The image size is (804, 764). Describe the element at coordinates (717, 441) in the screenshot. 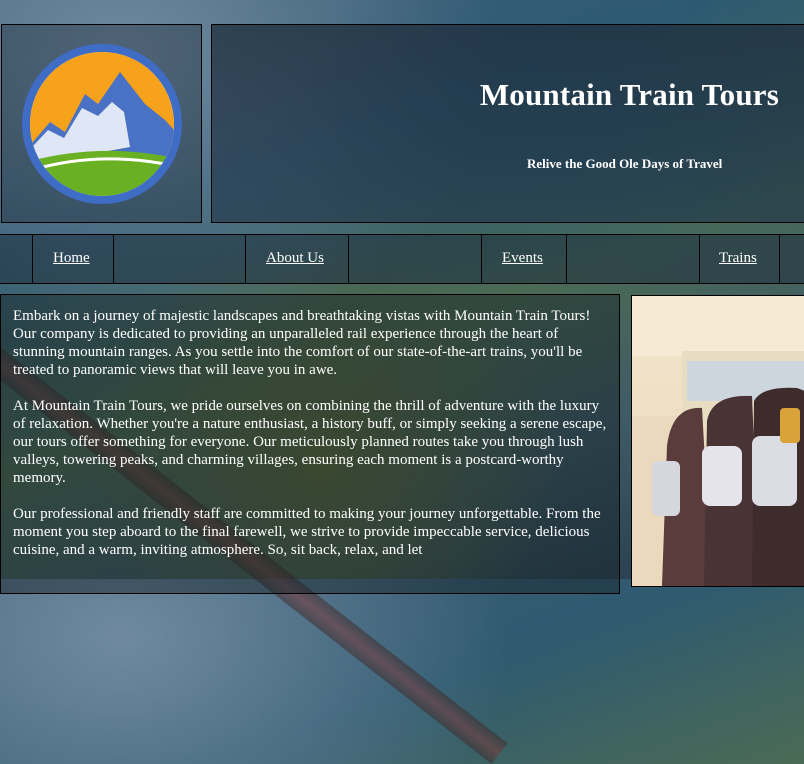

I see `train-seats-photo` at that location.